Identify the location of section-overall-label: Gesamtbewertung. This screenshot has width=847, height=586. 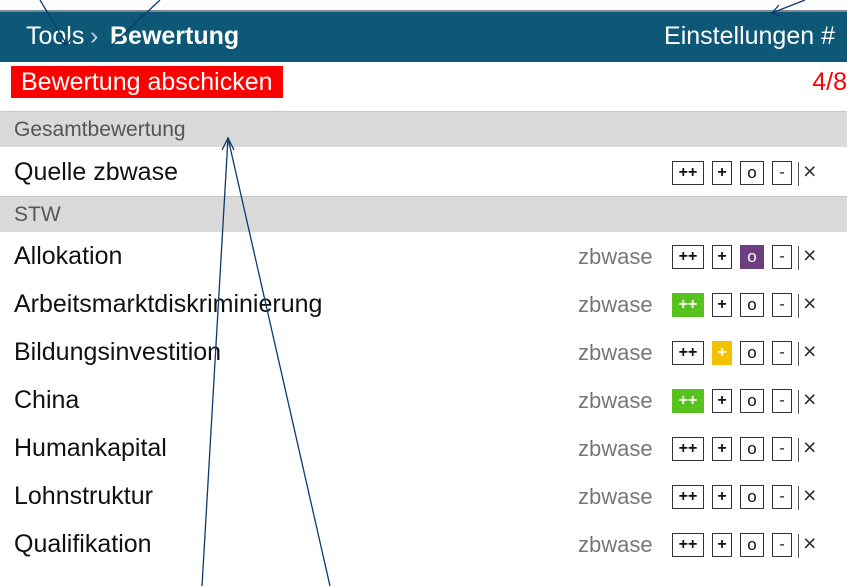
(100, 129).